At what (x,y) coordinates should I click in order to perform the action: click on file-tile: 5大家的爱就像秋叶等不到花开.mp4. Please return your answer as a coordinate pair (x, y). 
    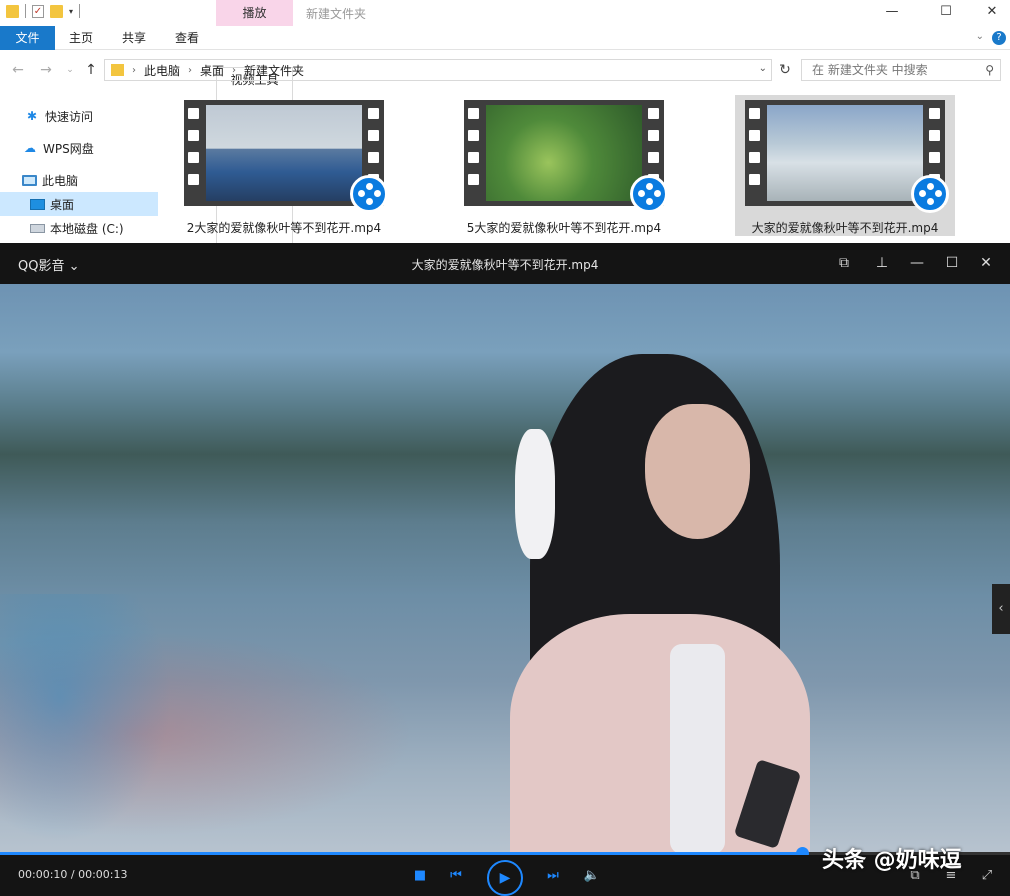
    Looking at the image, I should click on (564, 165).